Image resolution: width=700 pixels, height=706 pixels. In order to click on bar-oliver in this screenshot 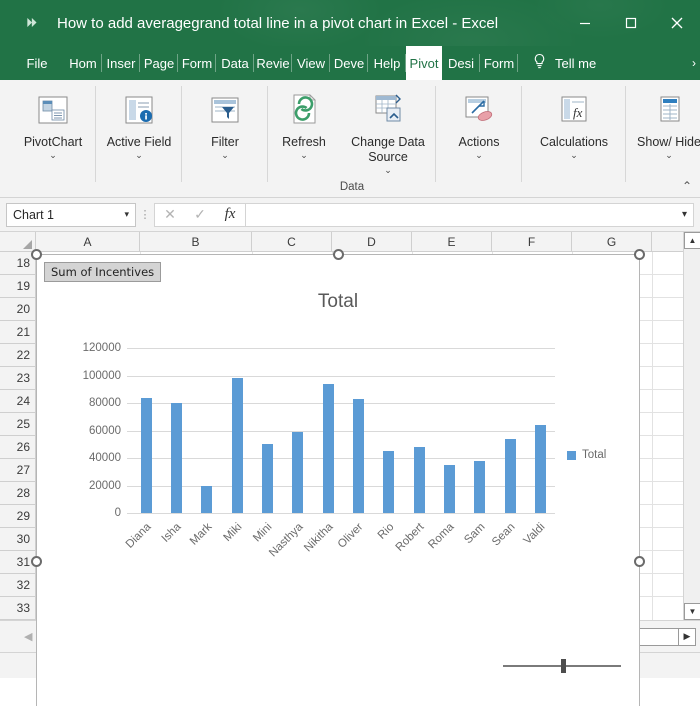, I will do `click(358, 455)`.